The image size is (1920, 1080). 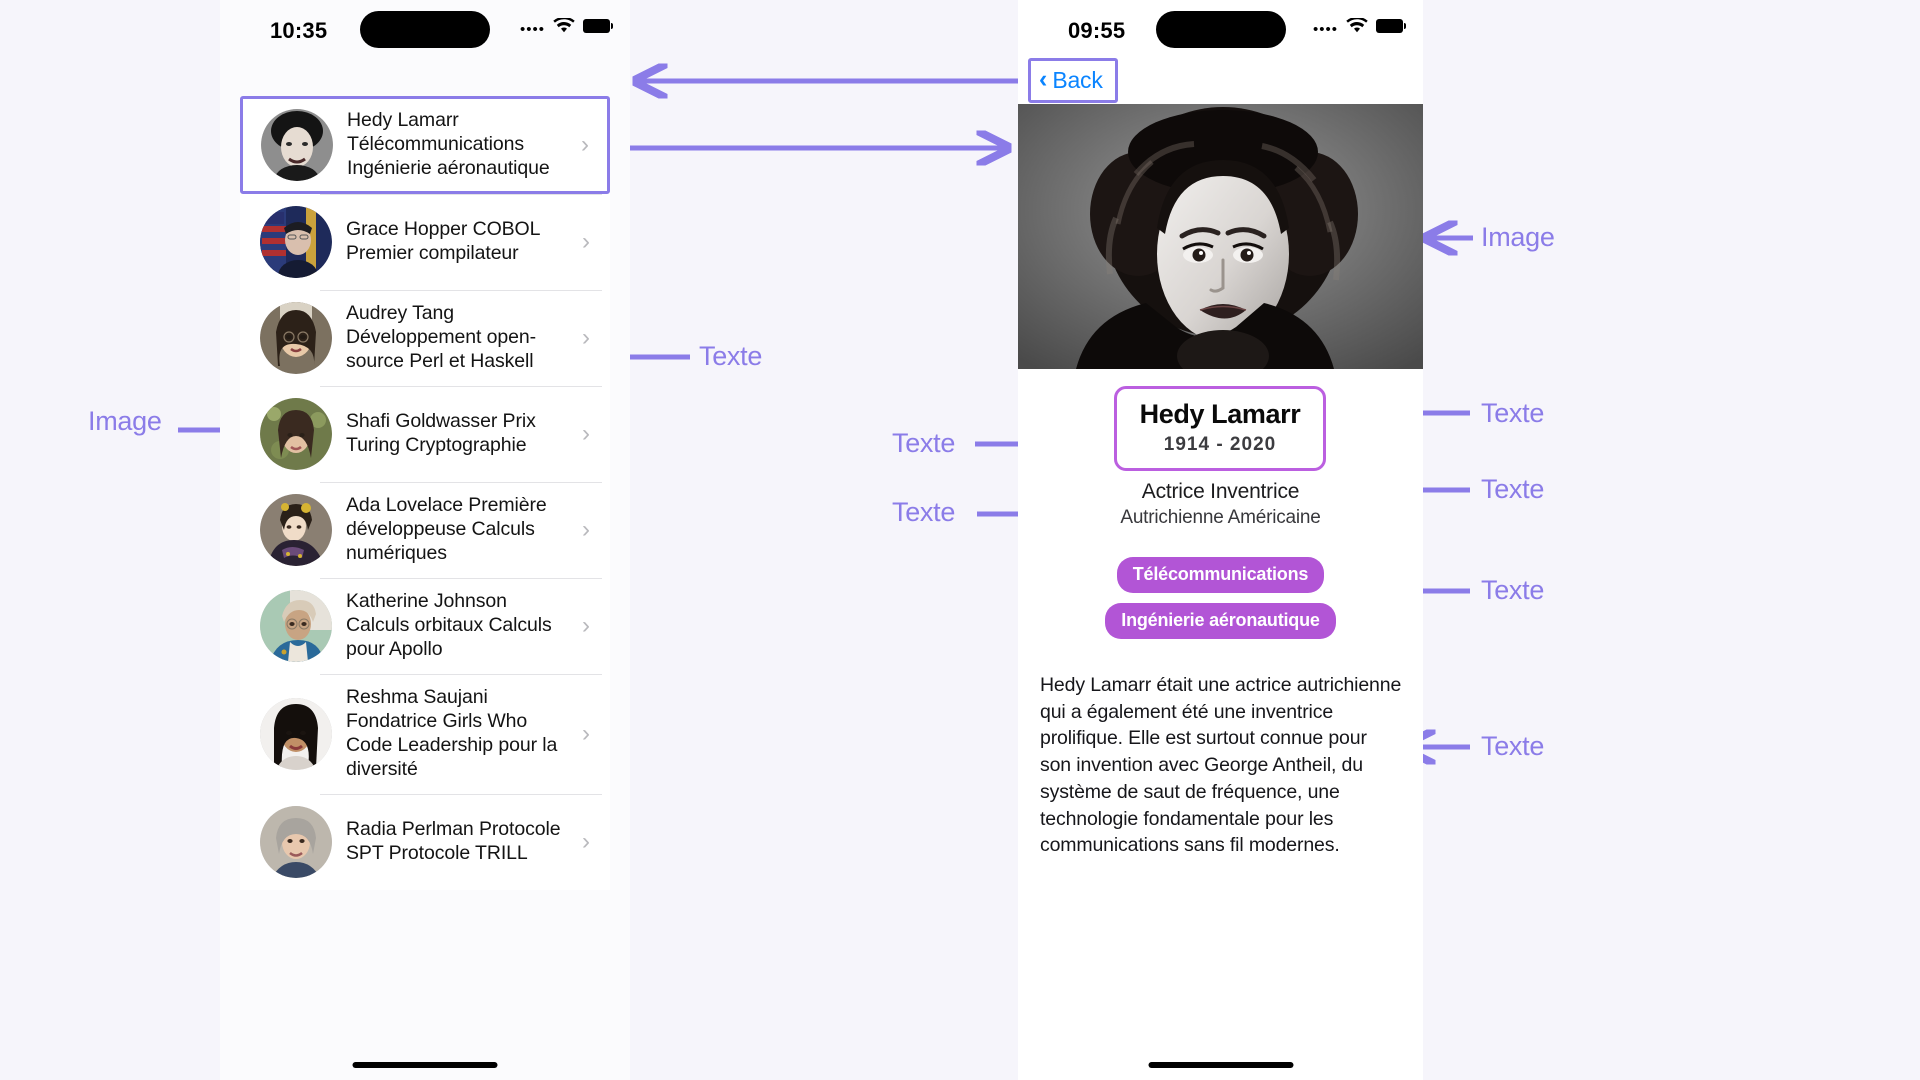 What do you see at coordinates (1220, 575) in the screenshot?
I see `tag-badge: Télécommunications` at bounding box center [1220, 575].